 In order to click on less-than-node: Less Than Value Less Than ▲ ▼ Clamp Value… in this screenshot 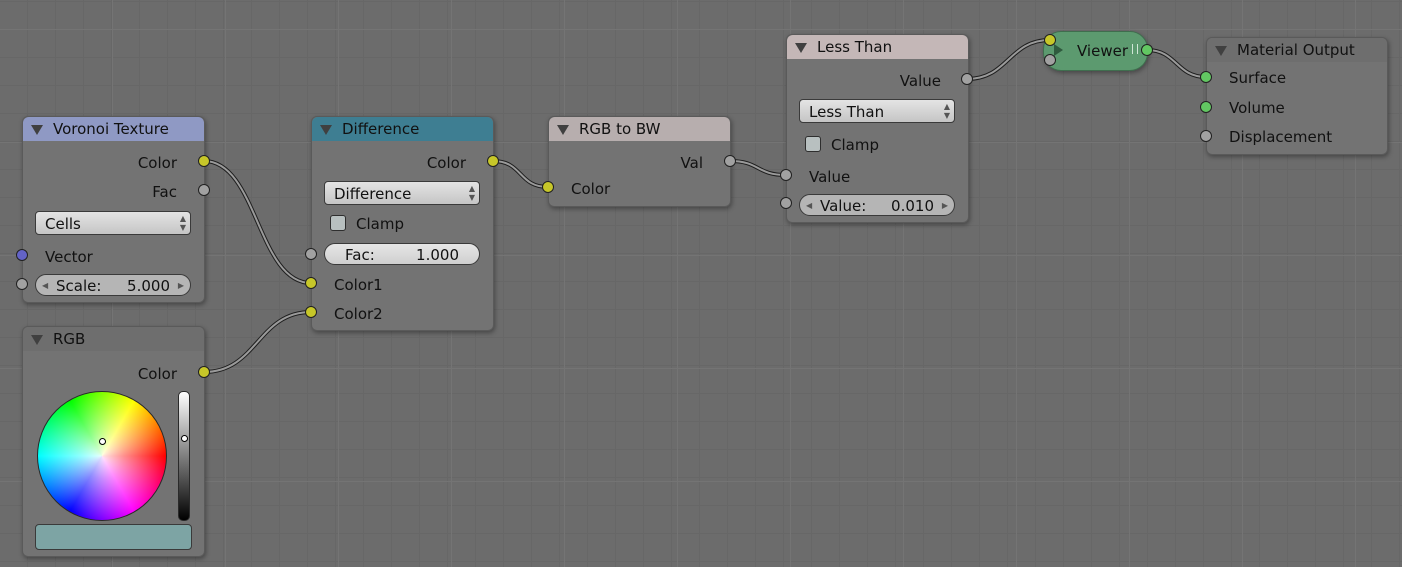, I will do `click(877, 128)`.